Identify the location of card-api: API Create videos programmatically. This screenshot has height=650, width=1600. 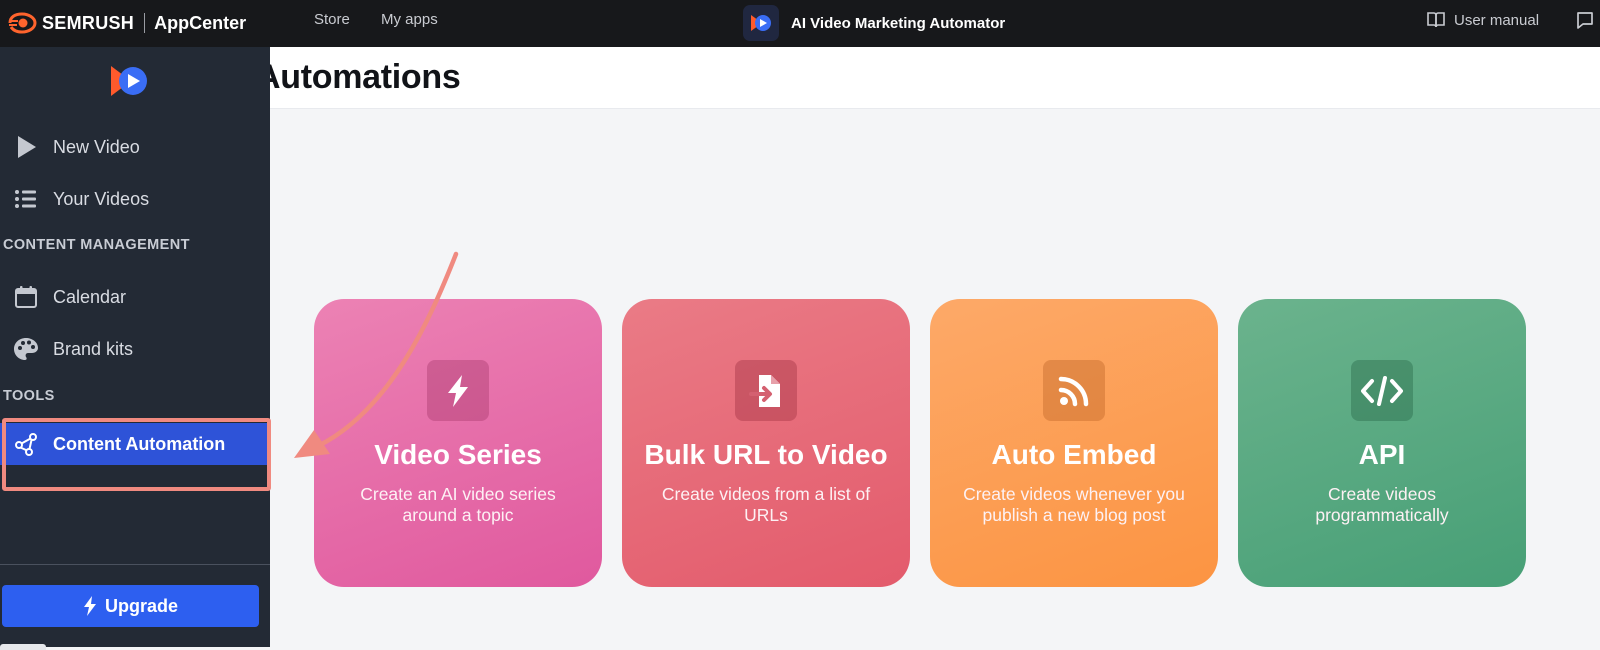
(1382, 443).